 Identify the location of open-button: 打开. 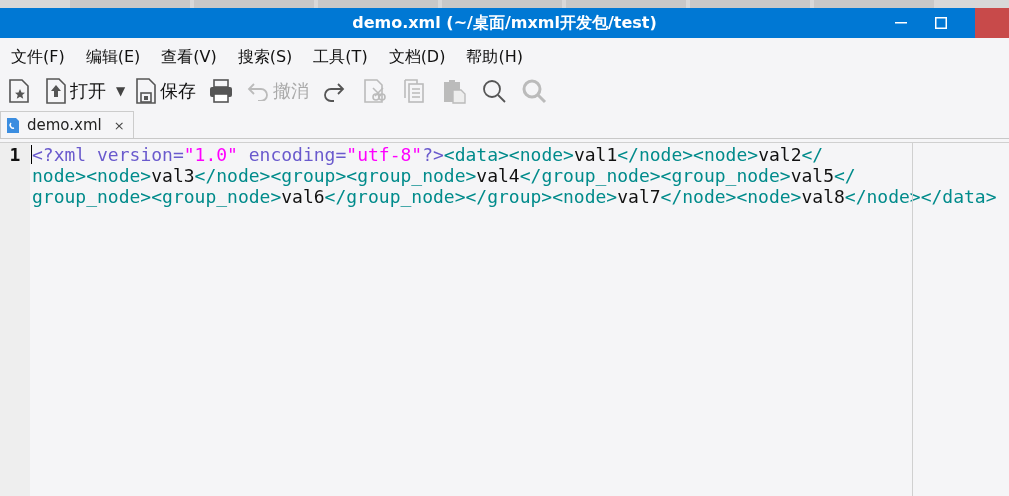
(75, 91).